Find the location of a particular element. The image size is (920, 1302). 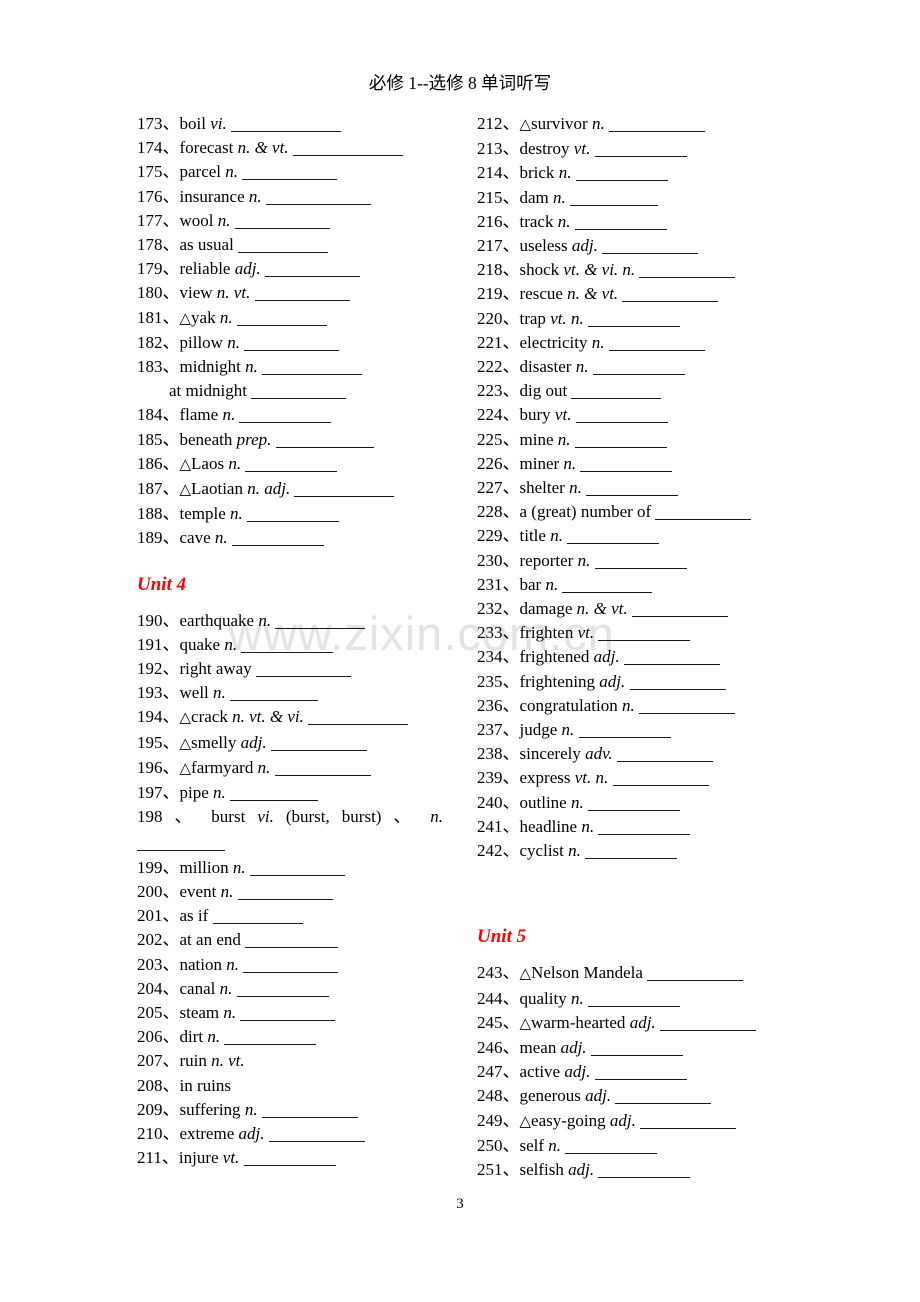

entry-number: 234、 is located at coordinates (498, 657).